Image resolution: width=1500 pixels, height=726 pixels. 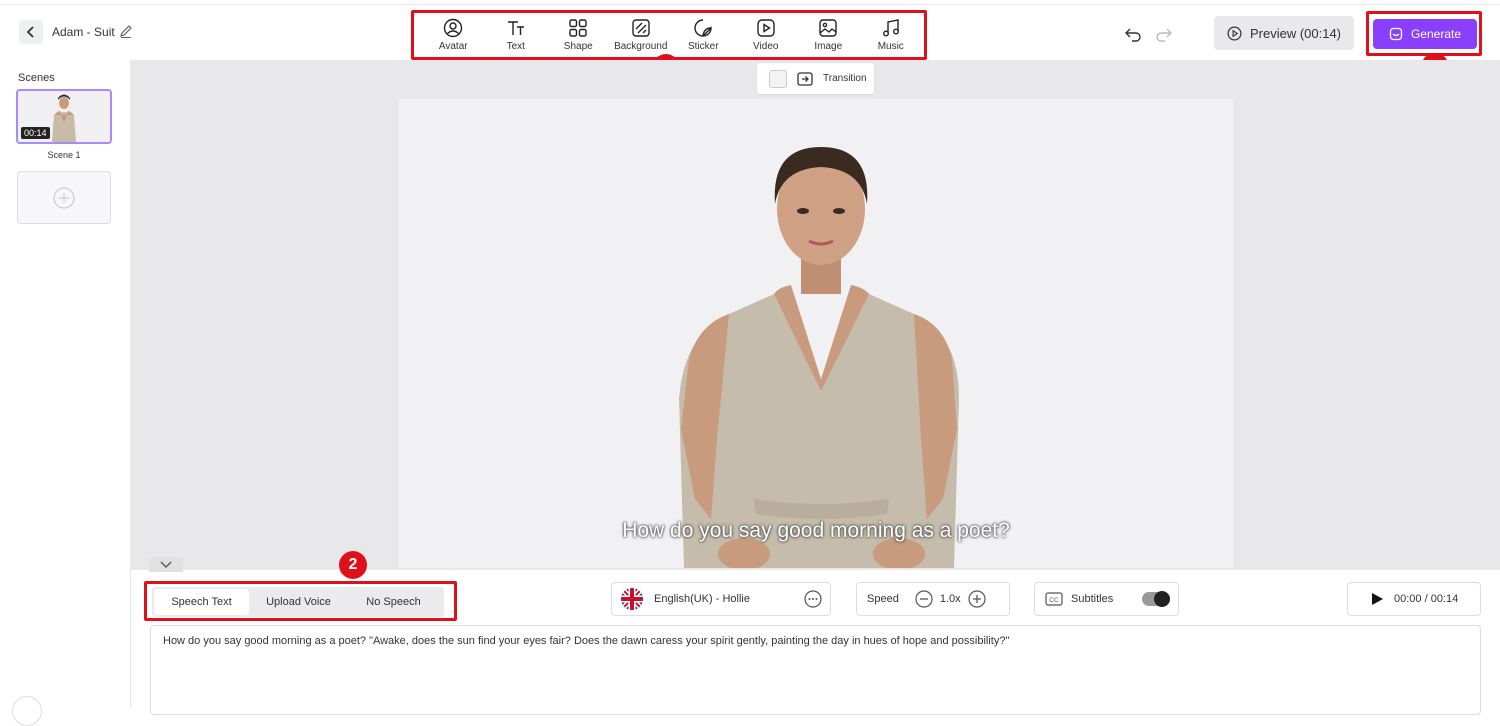 I want to click on transition-icon, so click(x=805, y=78).